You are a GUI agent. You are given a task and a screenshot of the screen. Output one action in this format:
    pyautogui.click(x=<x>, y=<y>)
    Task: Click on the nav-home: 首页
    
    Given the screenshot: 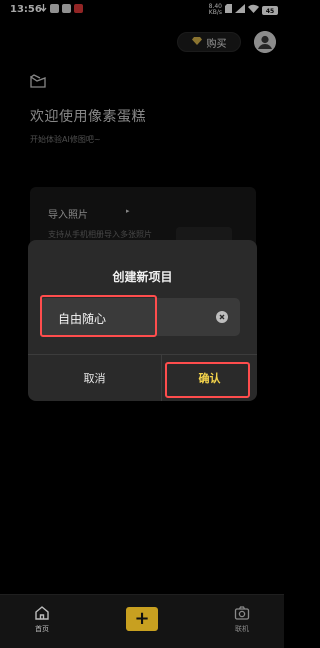 What is the action you would take?
    pyautogui.click(x=42, y=619)
    